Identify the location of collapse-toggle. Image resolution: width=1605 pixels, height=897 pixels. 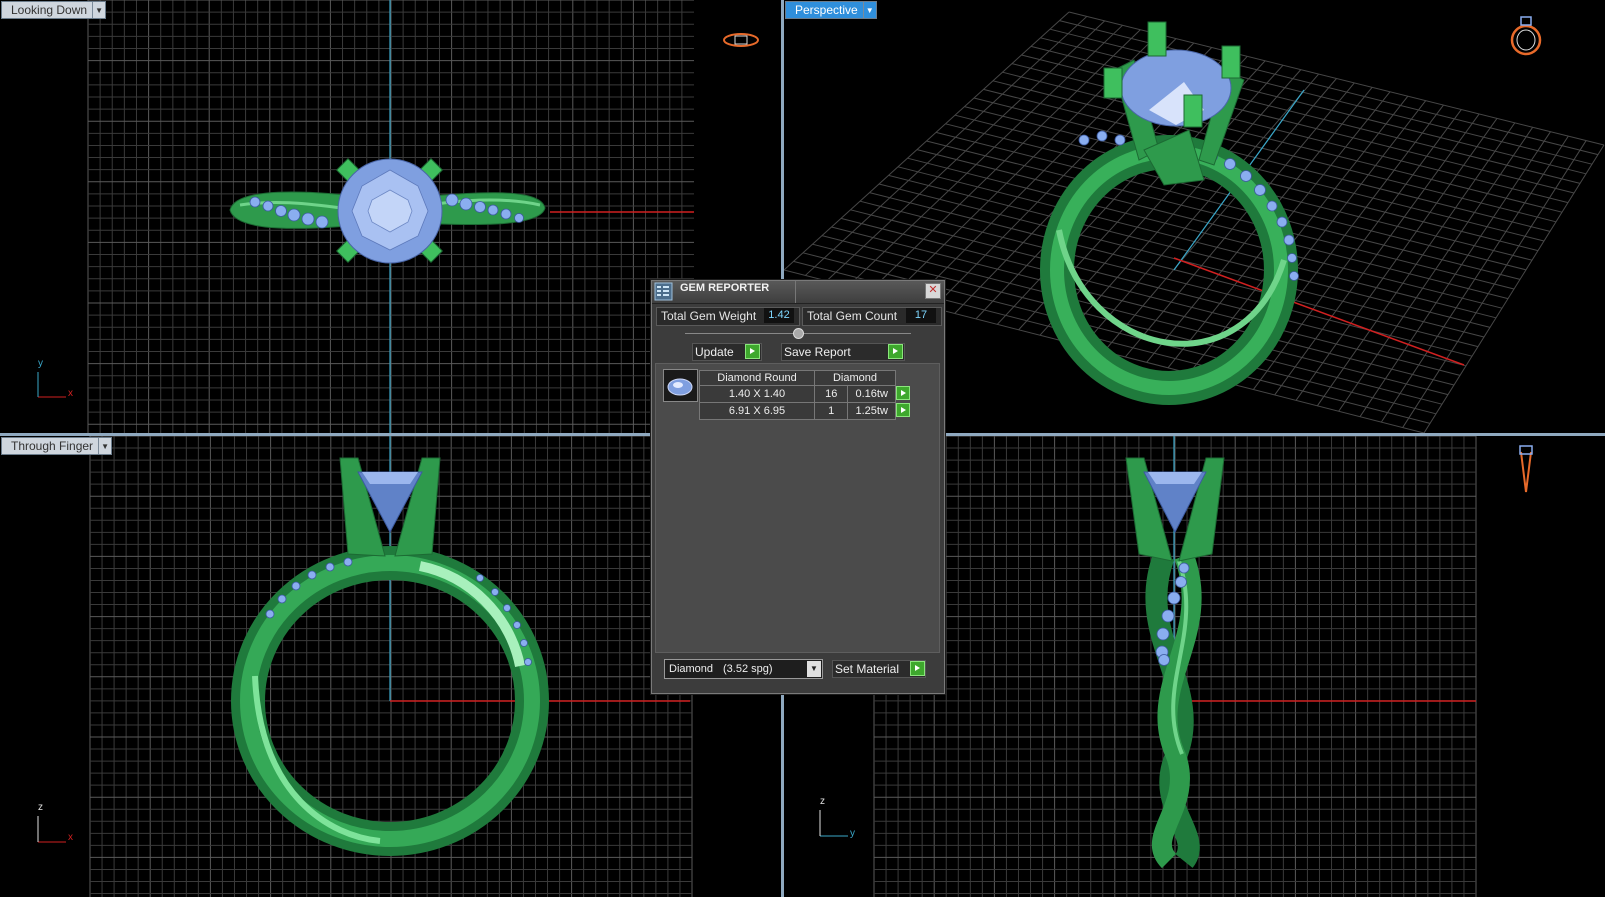
(798, 333).